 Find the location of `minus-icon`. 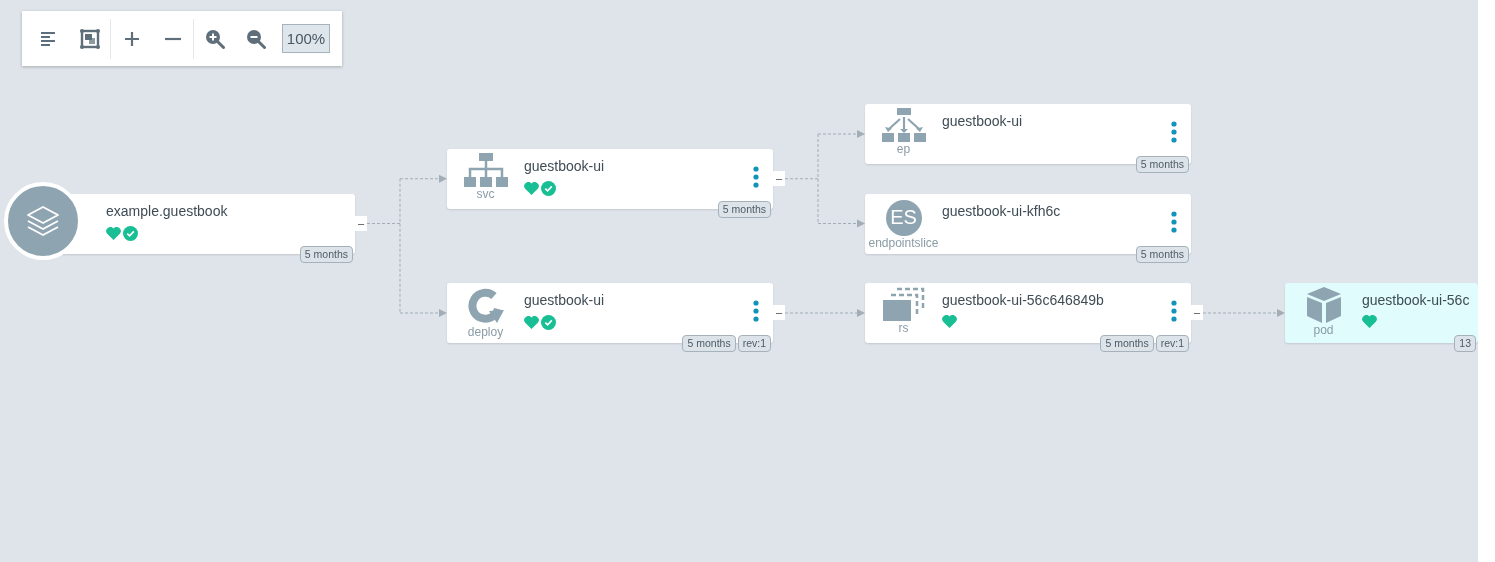

minus-icon is located at coordinates (172, 38).